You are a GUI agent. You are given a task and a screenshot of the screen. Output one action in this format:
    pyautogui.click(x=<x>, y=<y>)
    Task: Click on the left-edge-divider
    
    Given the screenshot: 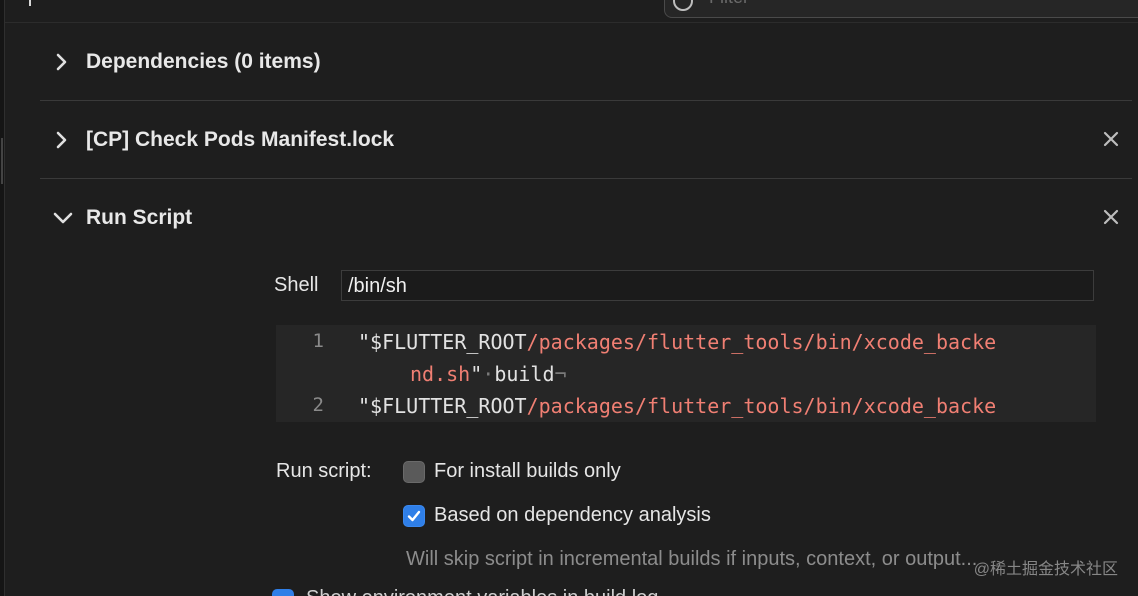 What is the action you would take?
    pyautogui.click(x=2, y=298)
    